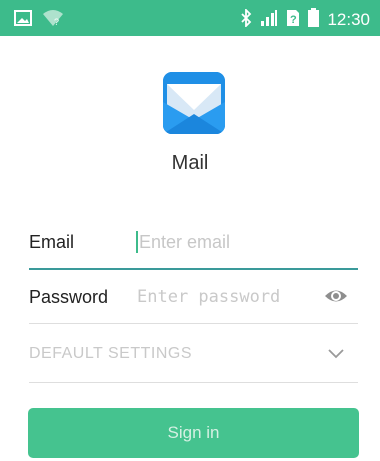  I want to click on sim-icon: ?, so click(293, 20).